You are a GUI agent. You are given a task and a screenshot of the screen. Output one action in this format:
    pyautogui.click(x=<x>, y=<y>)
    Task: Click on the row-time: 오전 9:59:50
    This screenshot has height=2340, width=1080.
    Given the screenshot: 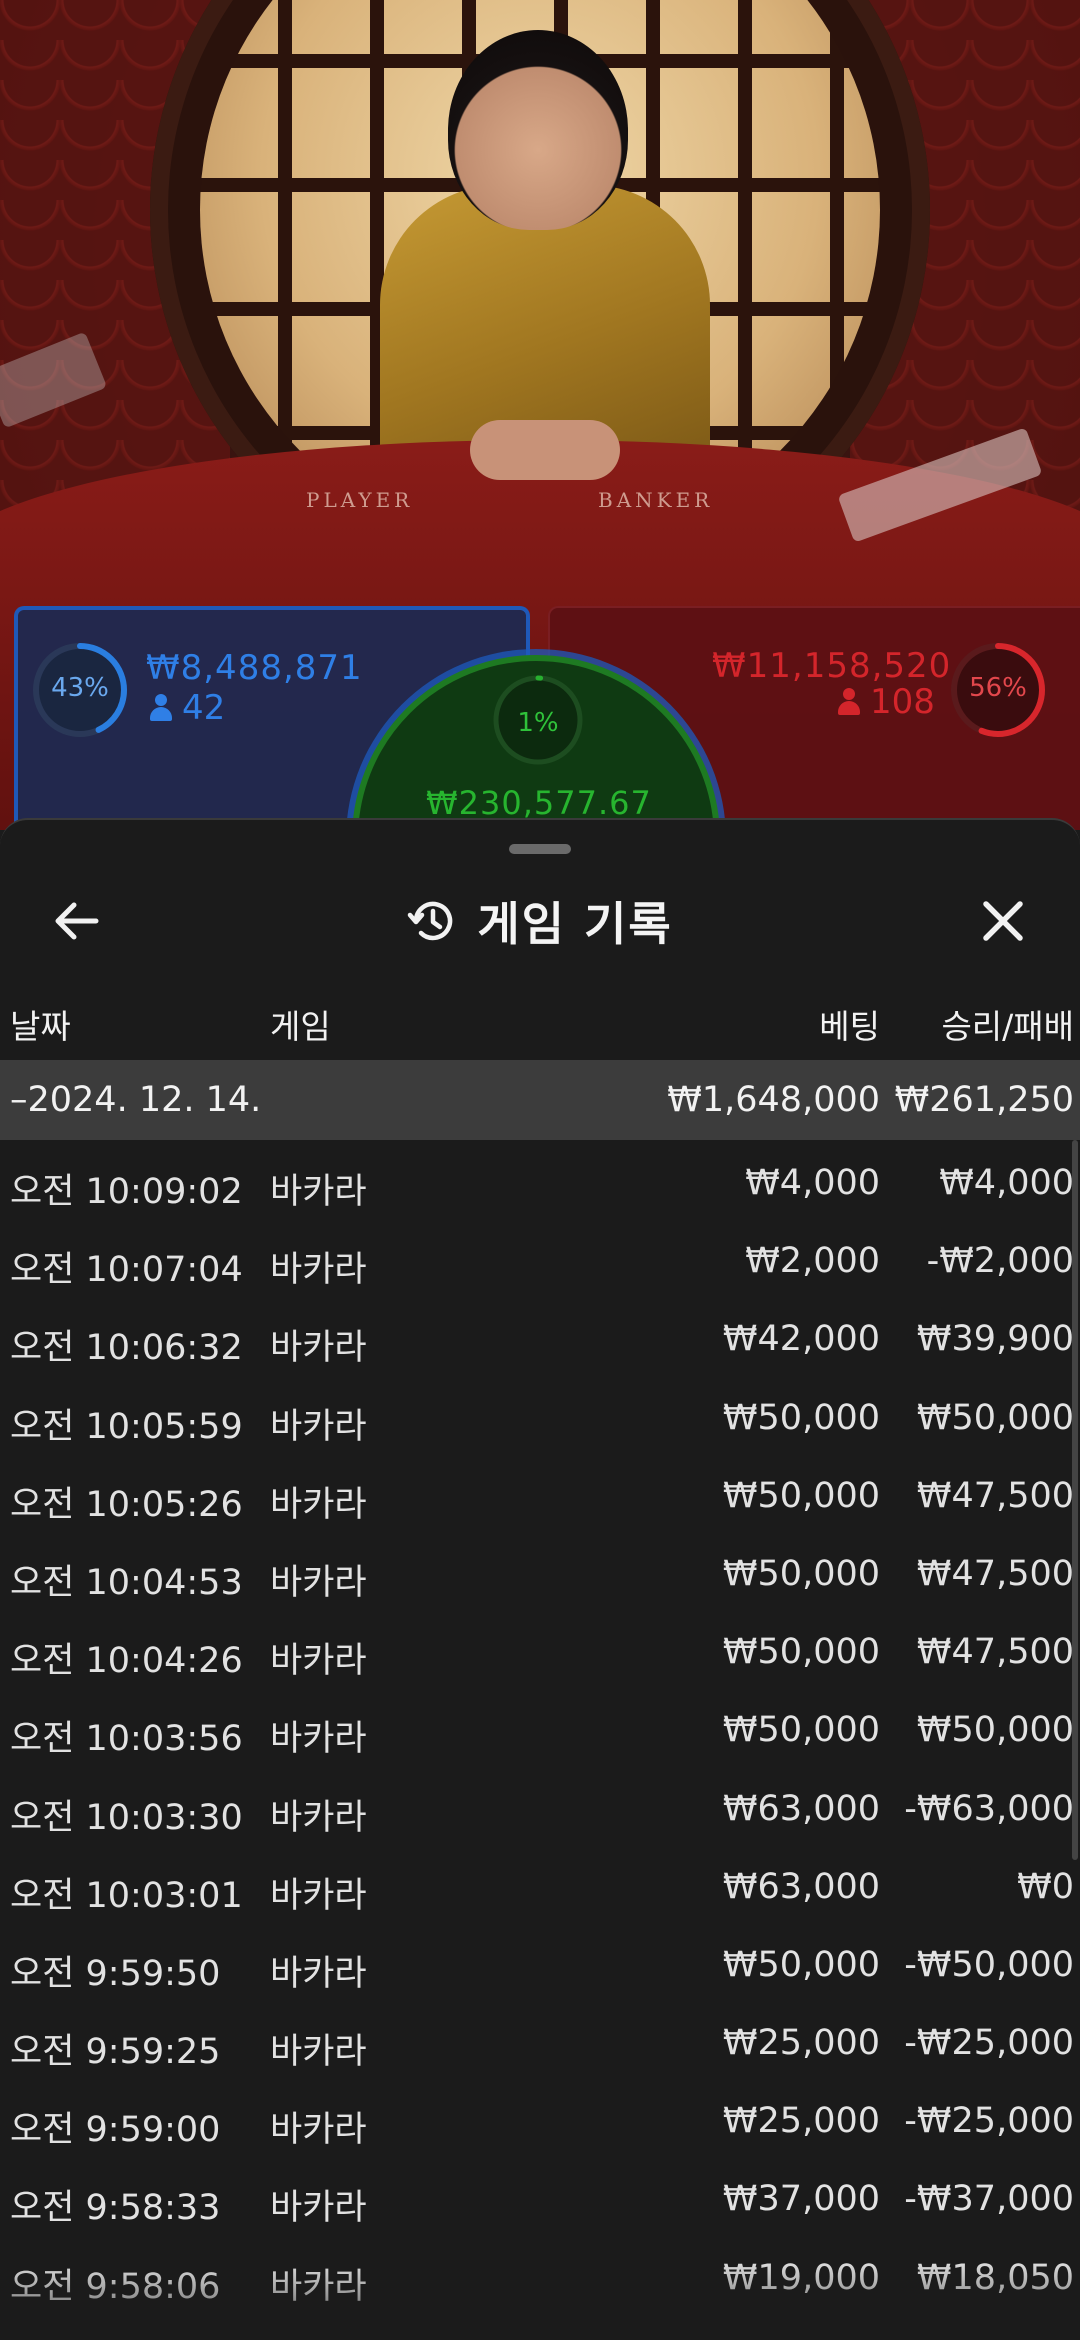 What is the action you would take?
    pyautogui.click(x=115, y=1973)
    